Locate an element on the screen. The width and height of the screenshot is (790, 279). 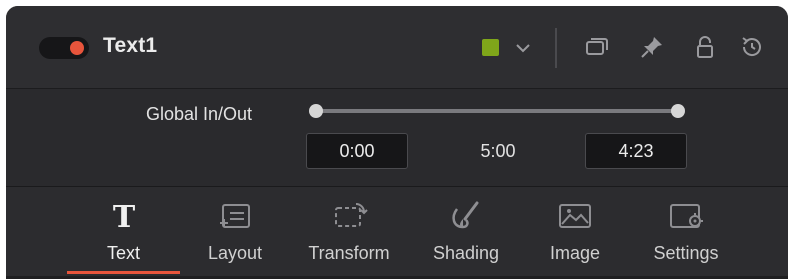
transform-icon is located at coordinates (351, 215).